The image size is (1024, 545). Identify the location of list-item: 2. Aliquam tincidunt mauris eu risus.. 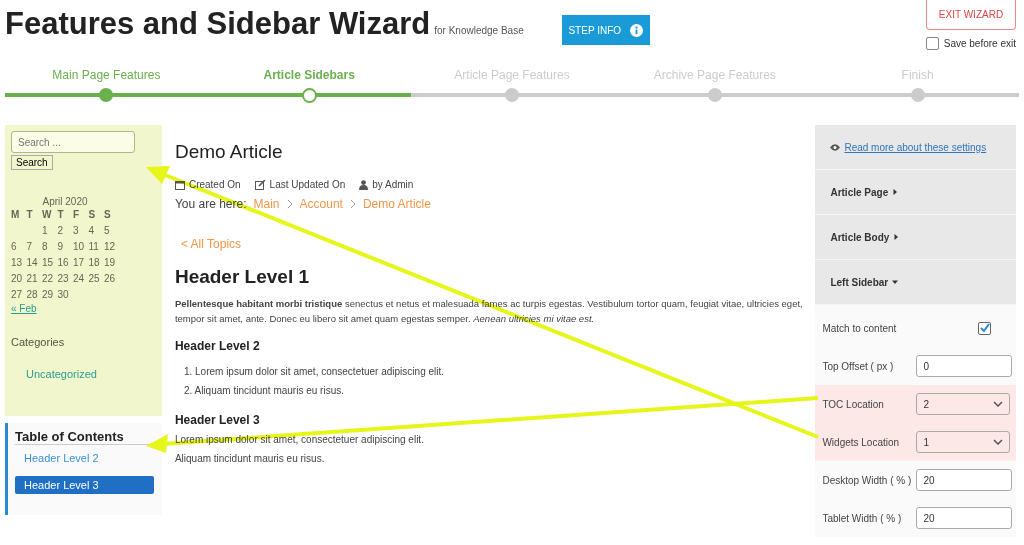
(264, 391).